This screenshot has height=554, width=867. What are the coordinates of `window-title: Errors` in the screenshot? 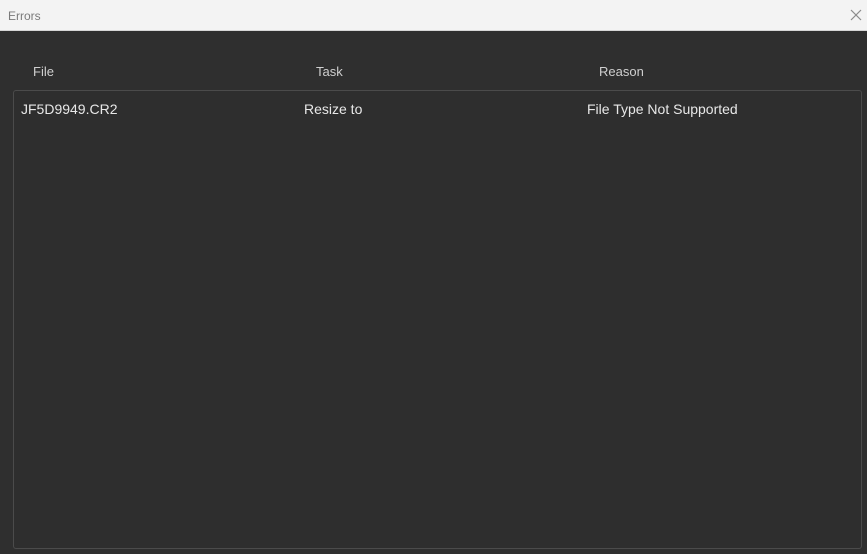 It's located at (24, 16).